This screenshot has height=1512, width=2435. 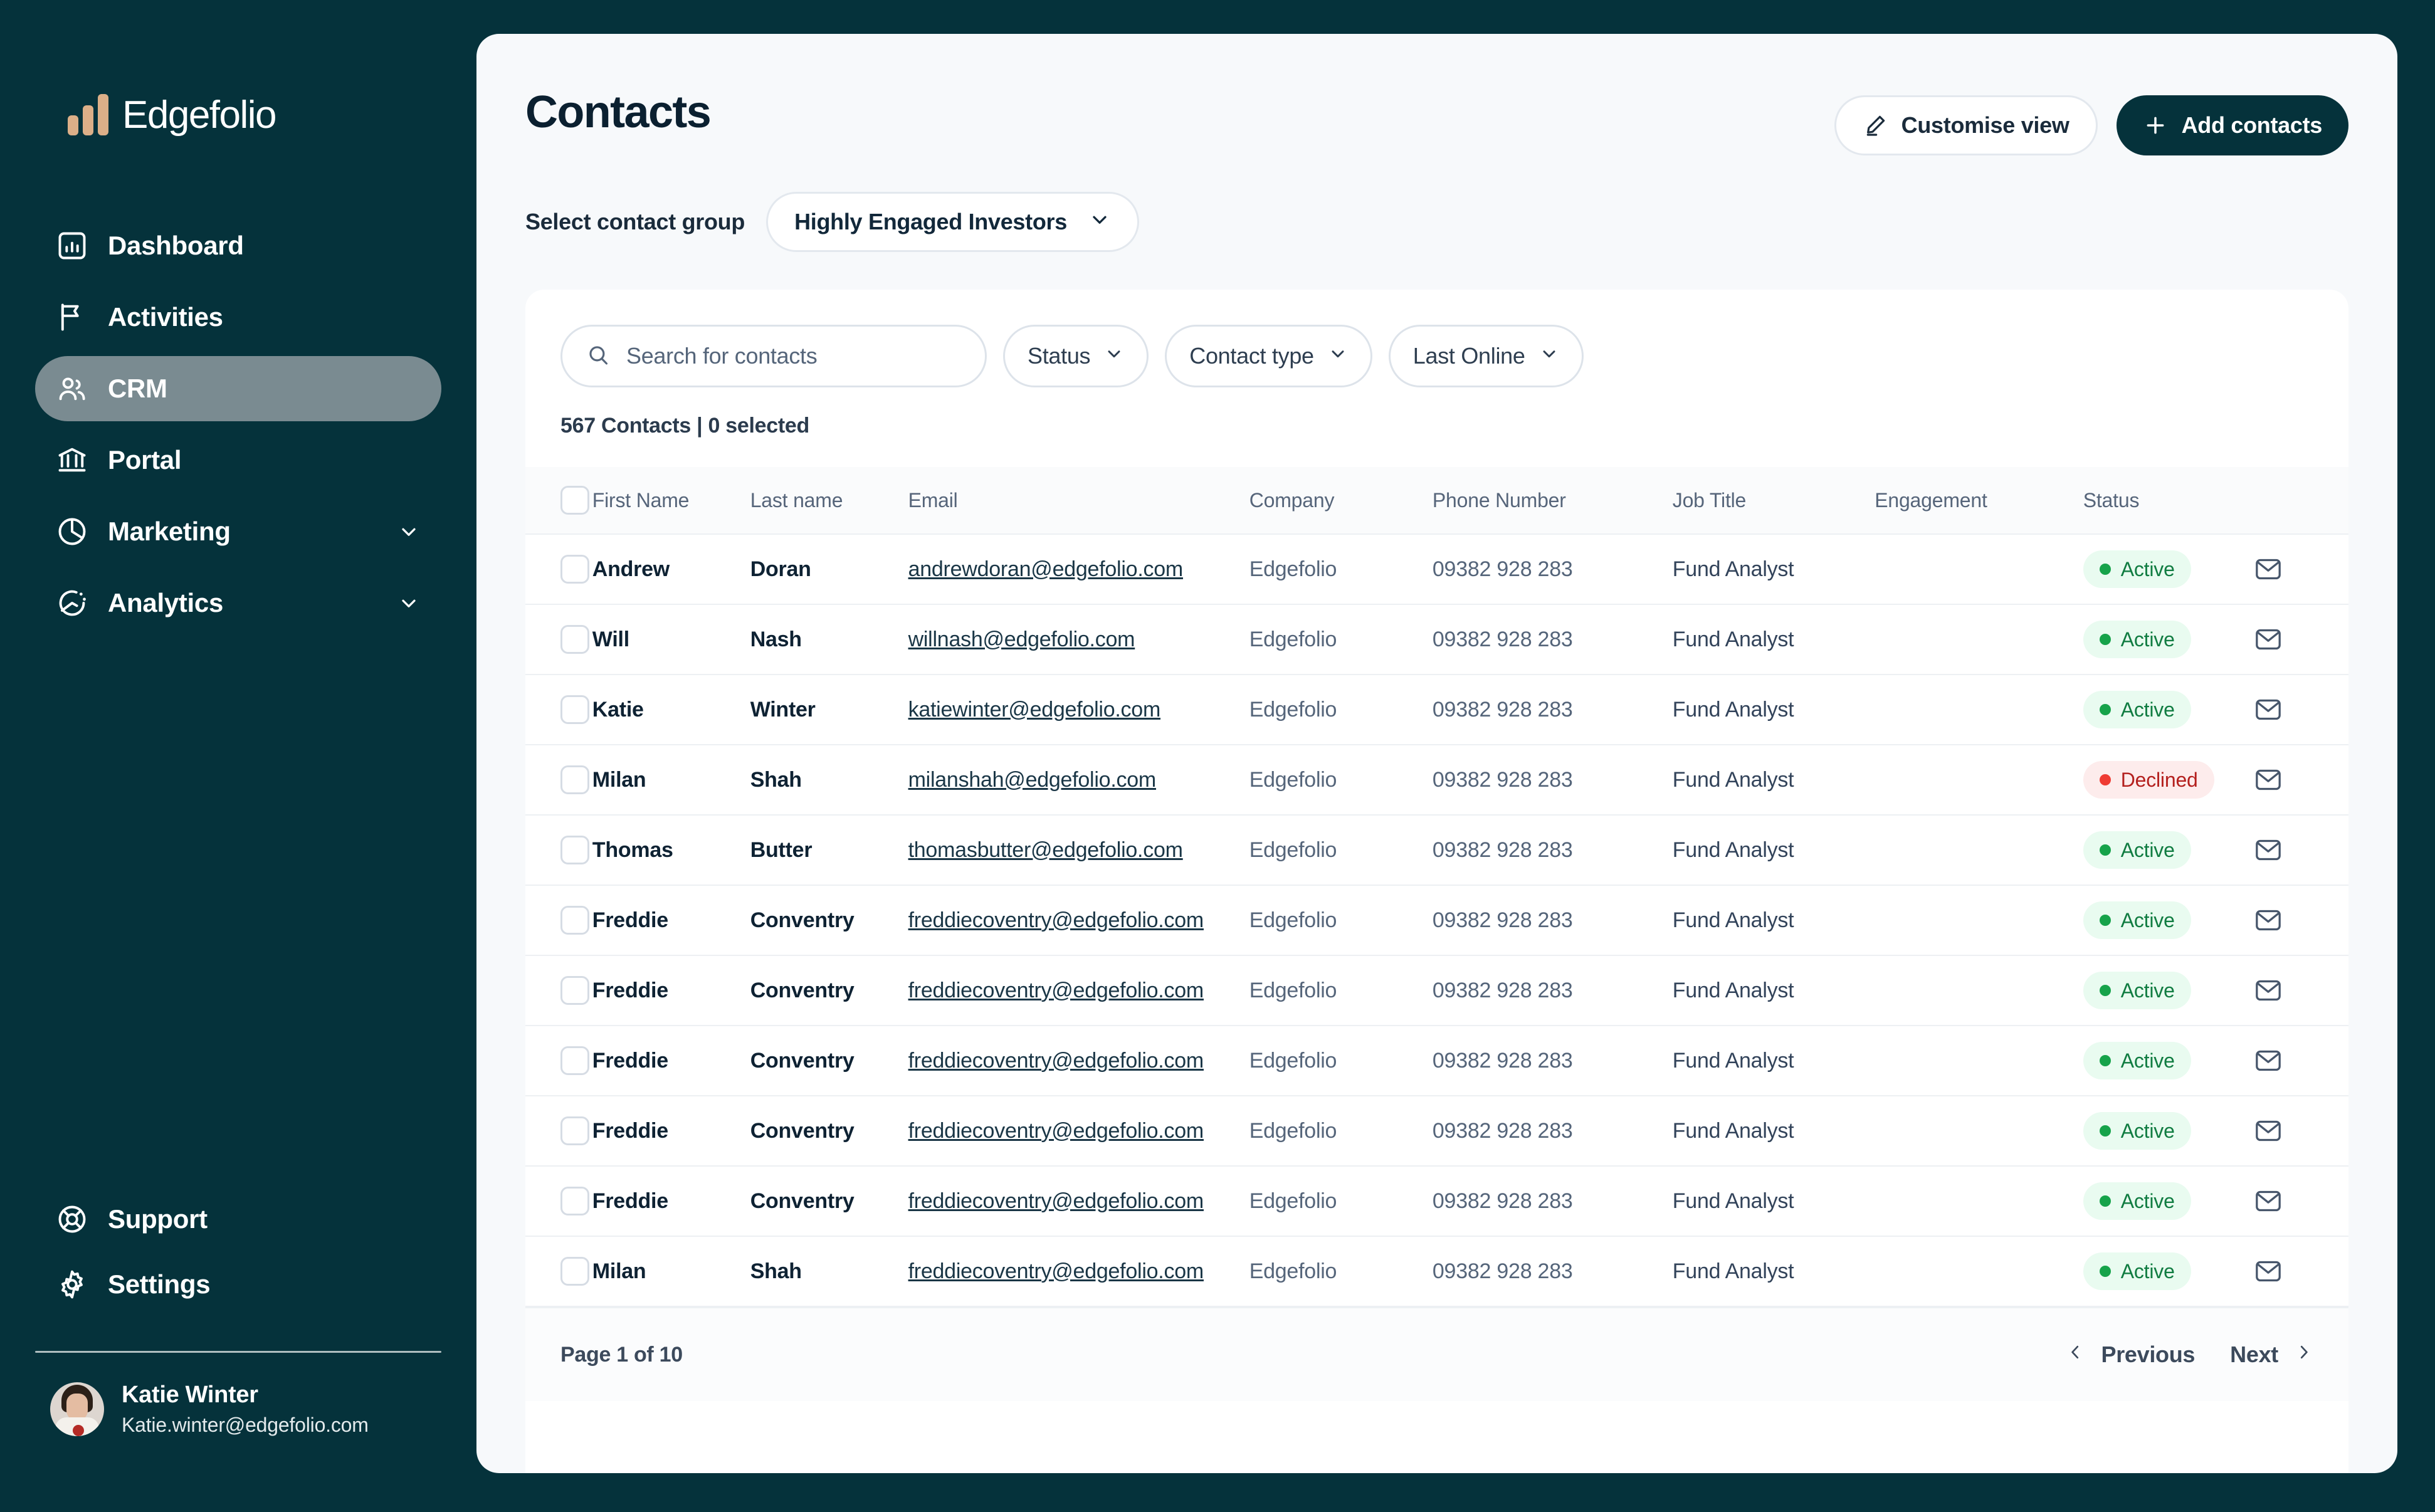 What do you see at coordinates (238, 1285) in the screenshot?
I see `sidebar-item-settings: Settings` at bounding box center [238, 1285].